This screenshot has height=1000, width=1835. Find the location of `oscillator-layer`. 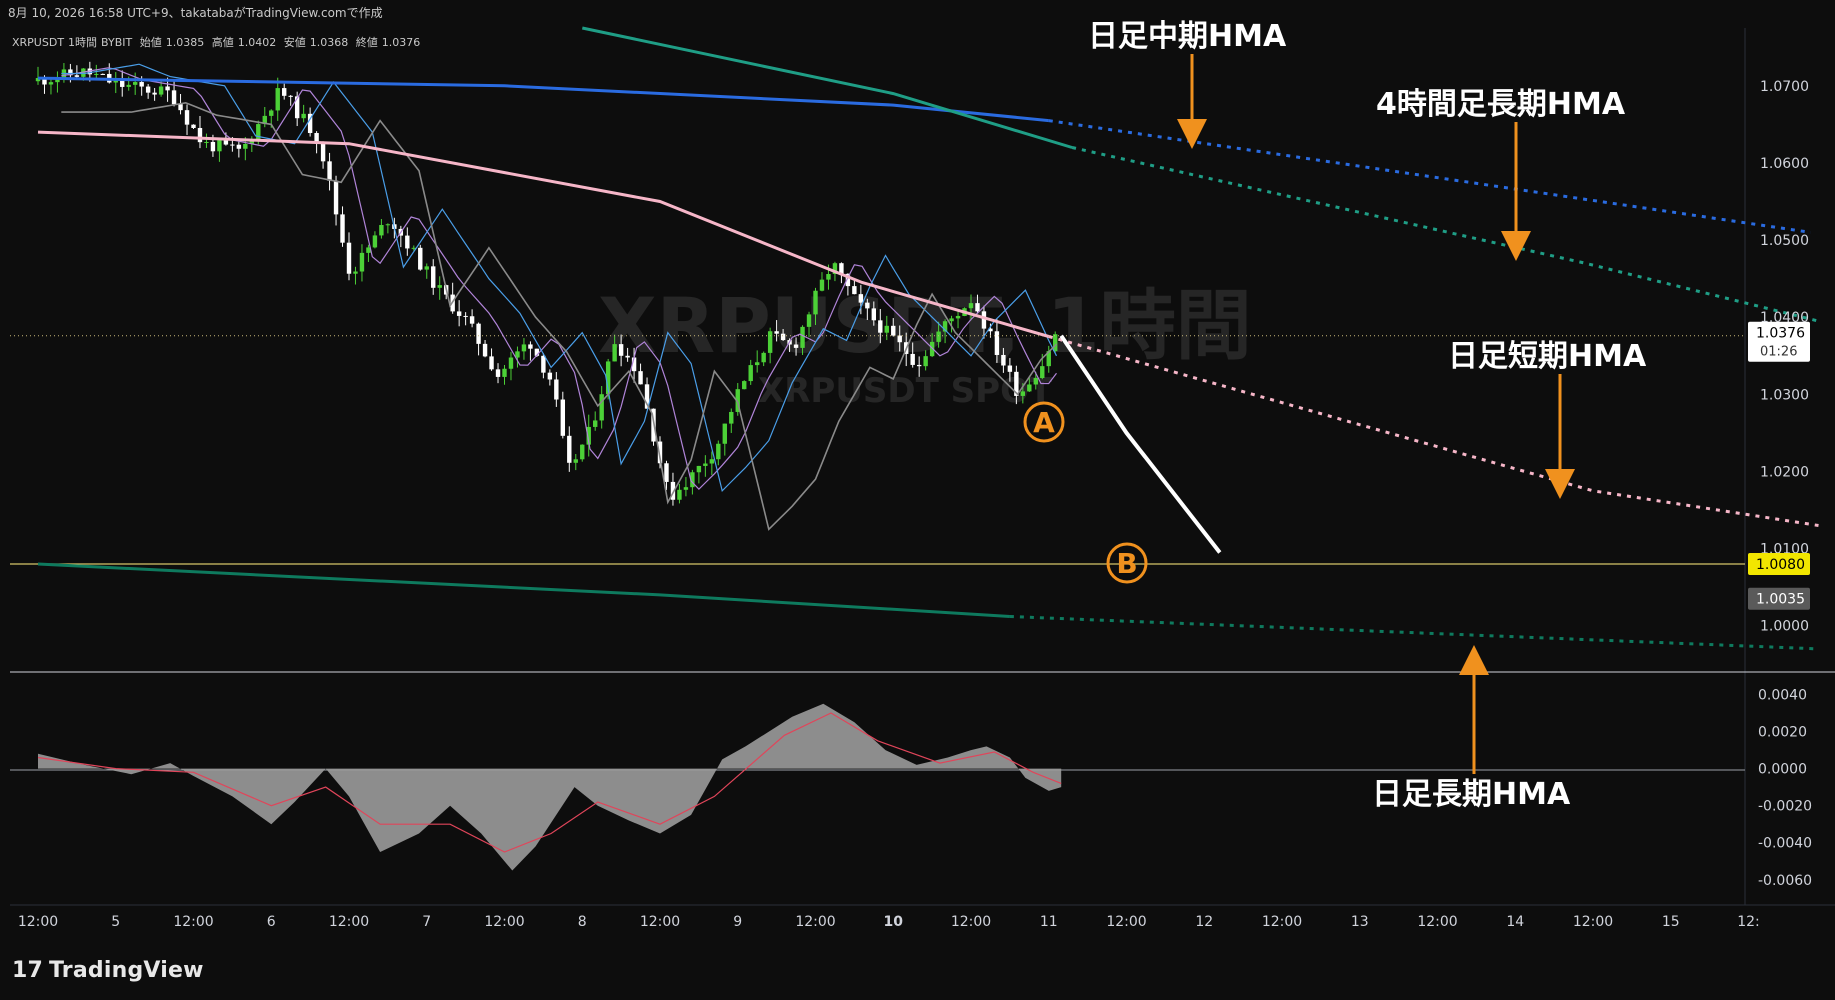

oscillator-layer is located at coordinates (549, 787).